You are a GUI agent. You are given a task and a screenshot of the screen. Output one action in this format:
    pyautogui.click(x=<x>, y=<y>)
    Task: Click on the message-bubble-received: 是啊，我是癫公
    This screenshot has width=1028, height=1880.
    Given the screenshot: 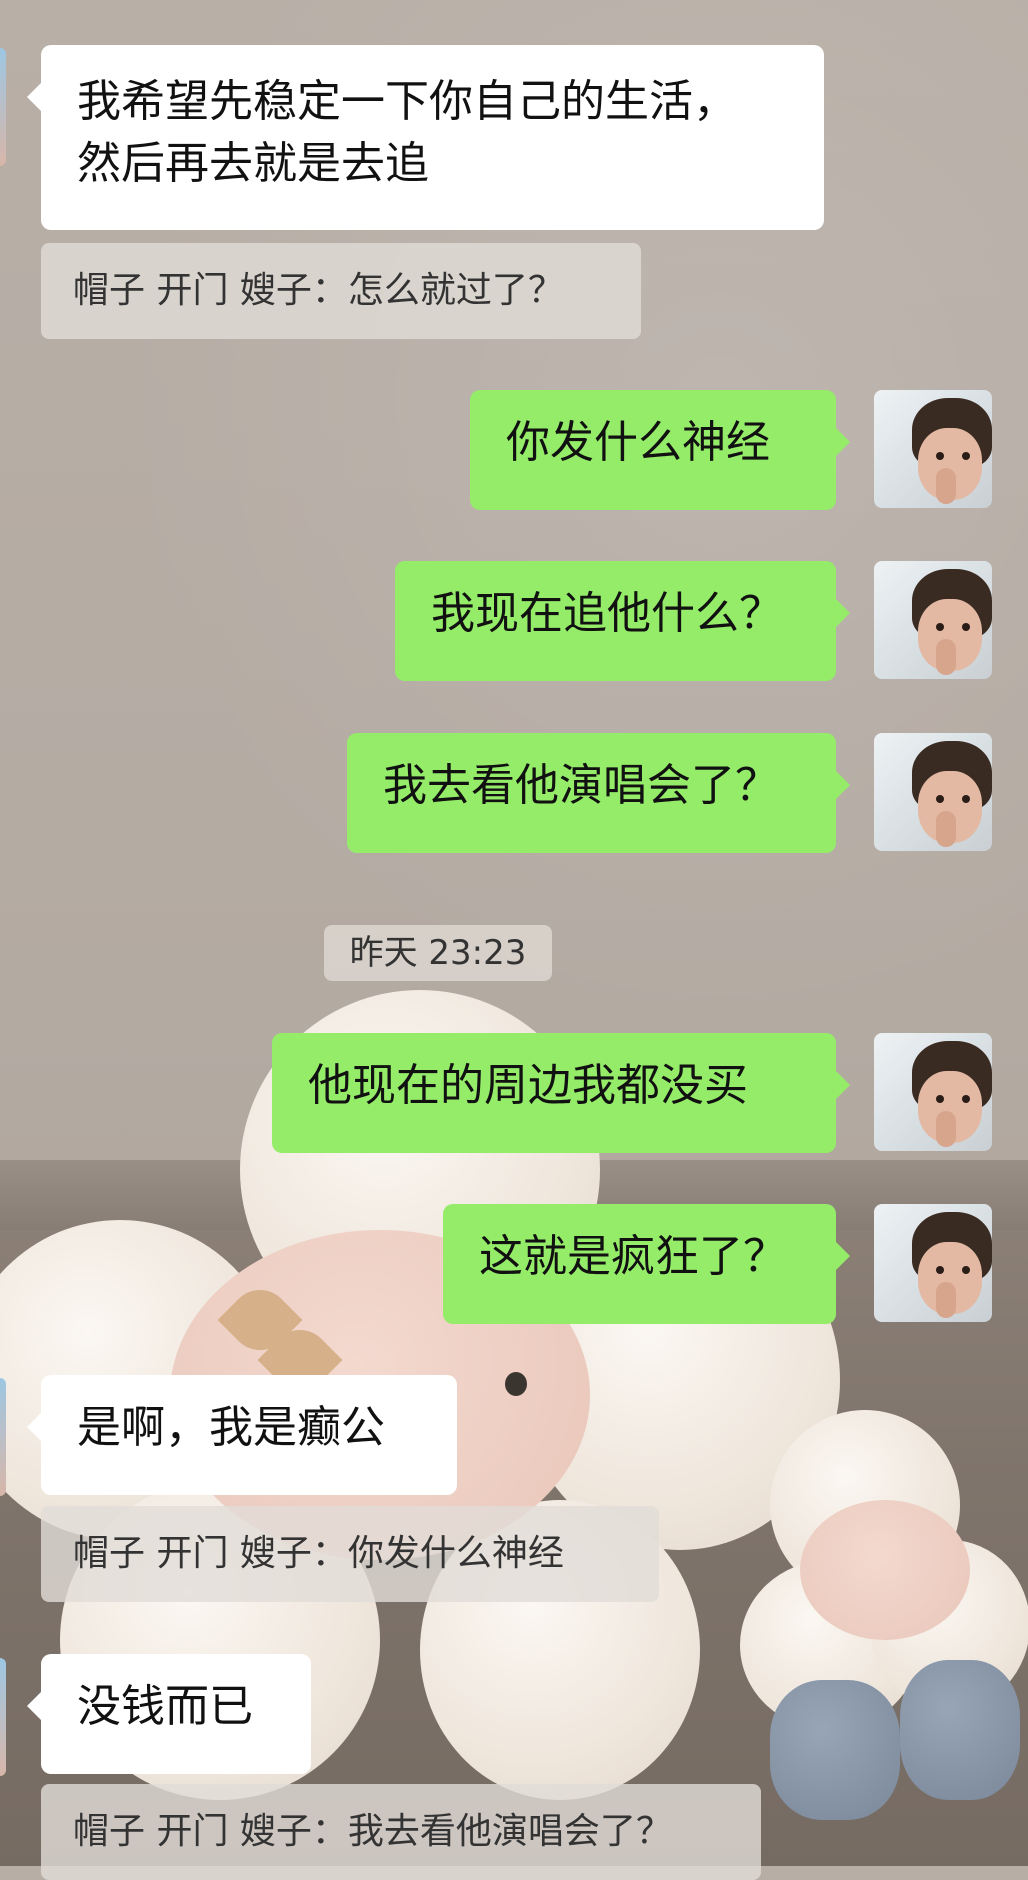 What is the action you would take?
    pyautogui.click(x=242, y=1435)
    